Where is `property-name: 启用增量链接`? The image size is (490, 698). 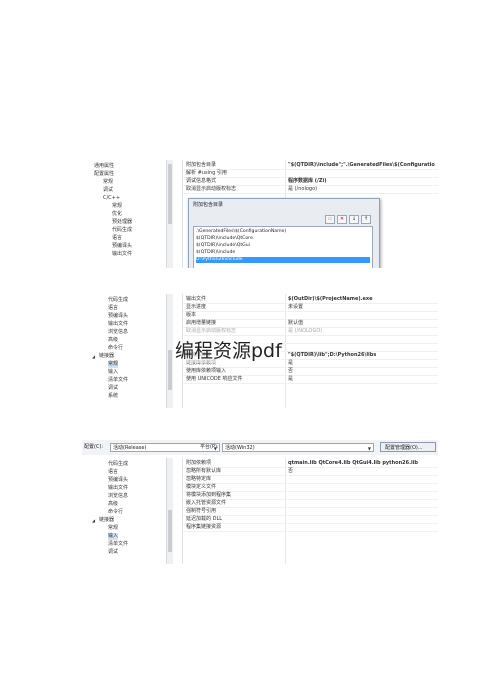
property-name: 启用增量链接 is located at coordinates (201, 323).